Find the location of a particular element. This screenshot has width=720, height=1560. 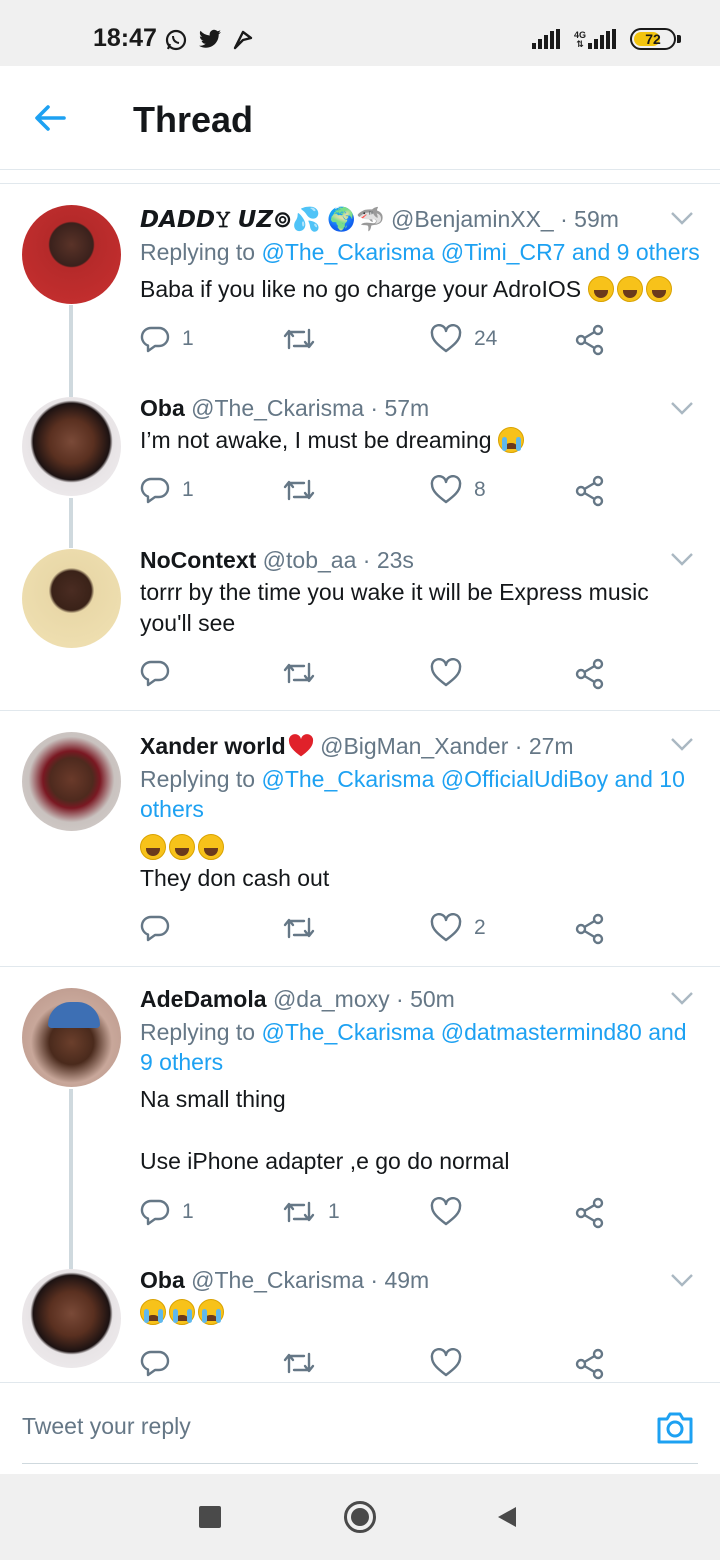

timestamp: · 59m is located at coordinates (589, 219).